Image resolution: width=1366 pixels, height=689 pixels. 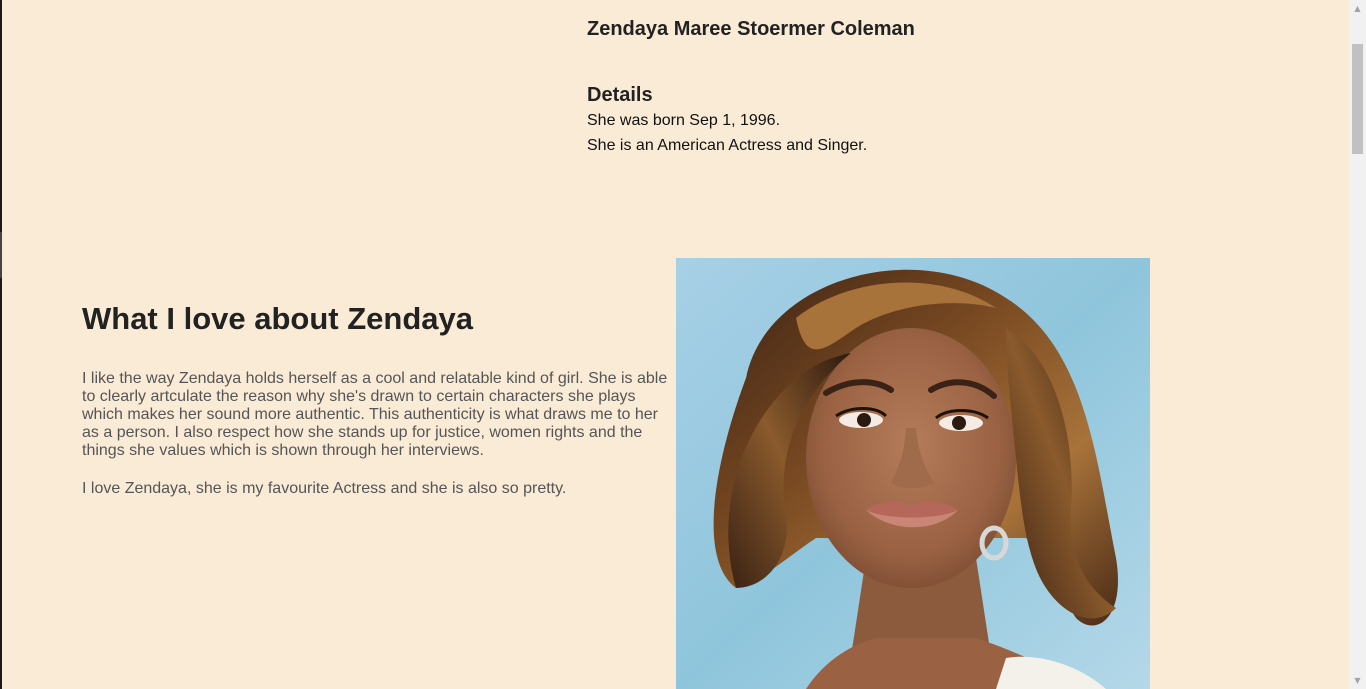 What do you see at coordinates (1357, 8) in the screenshot?
I see `triangle-up-icon: ▲` at bounding box center [1357, 8].